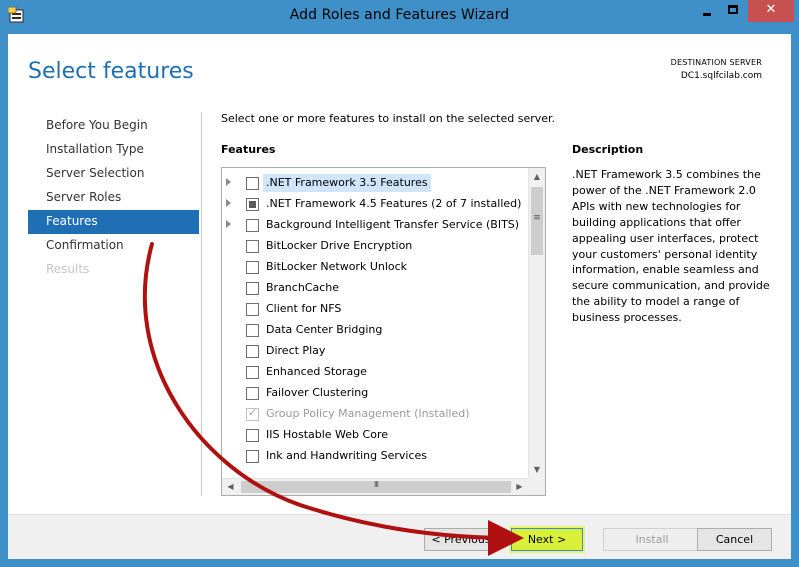 The image size is (799, 567). I want to click on feature-label: BranchCache, so click(303, 287).